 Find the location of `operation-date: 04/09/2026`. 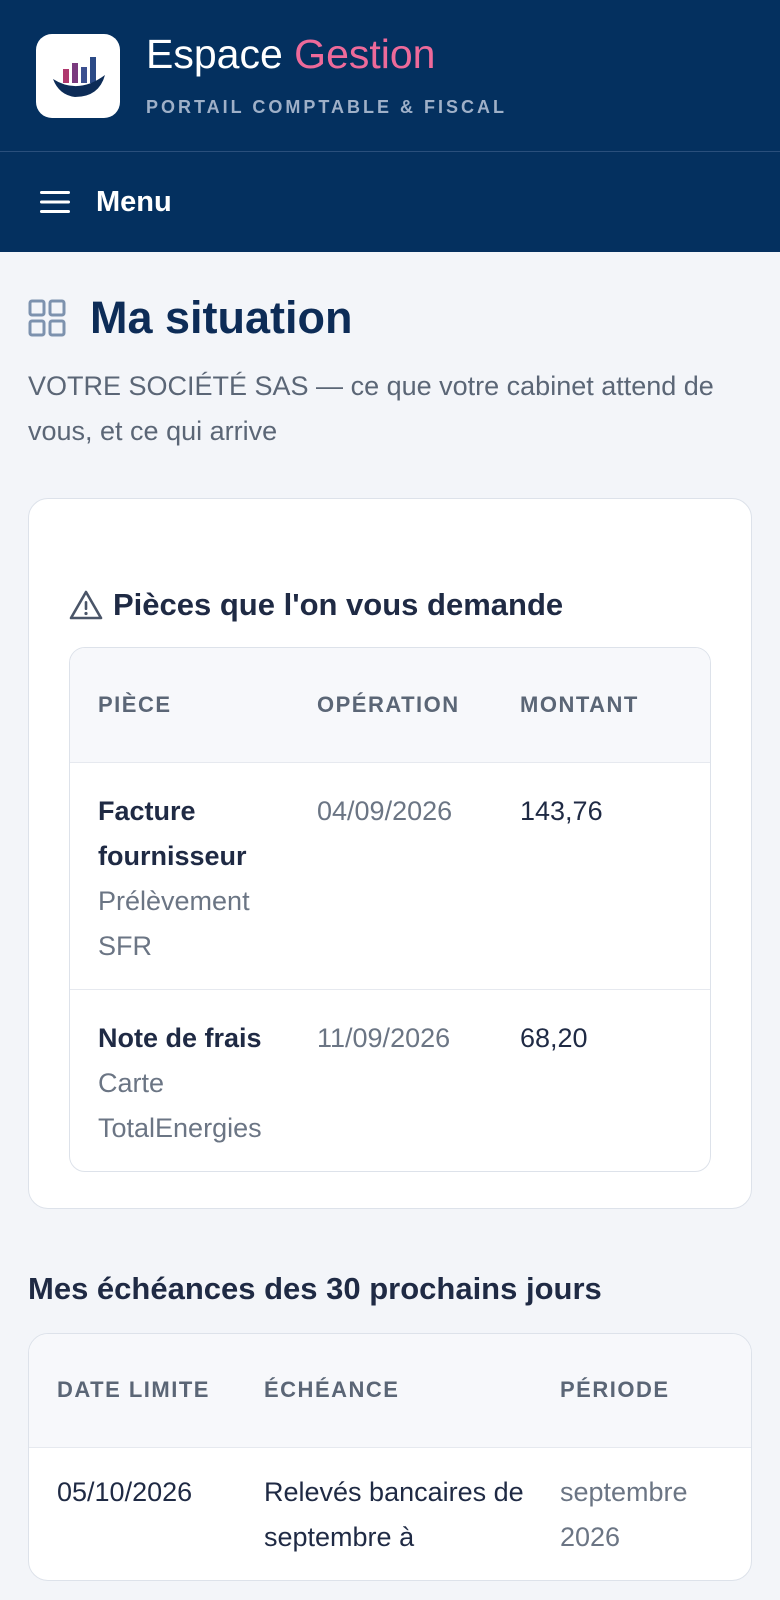

operation-date: 04/09/2026 is located at coordinates (390, 875).